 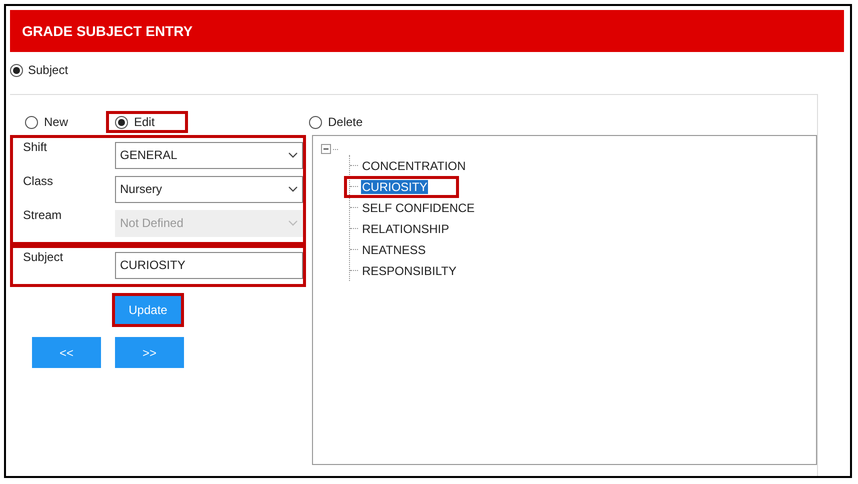 I want to click on input-field: CURIOSITY, so click(x=209, y=265).